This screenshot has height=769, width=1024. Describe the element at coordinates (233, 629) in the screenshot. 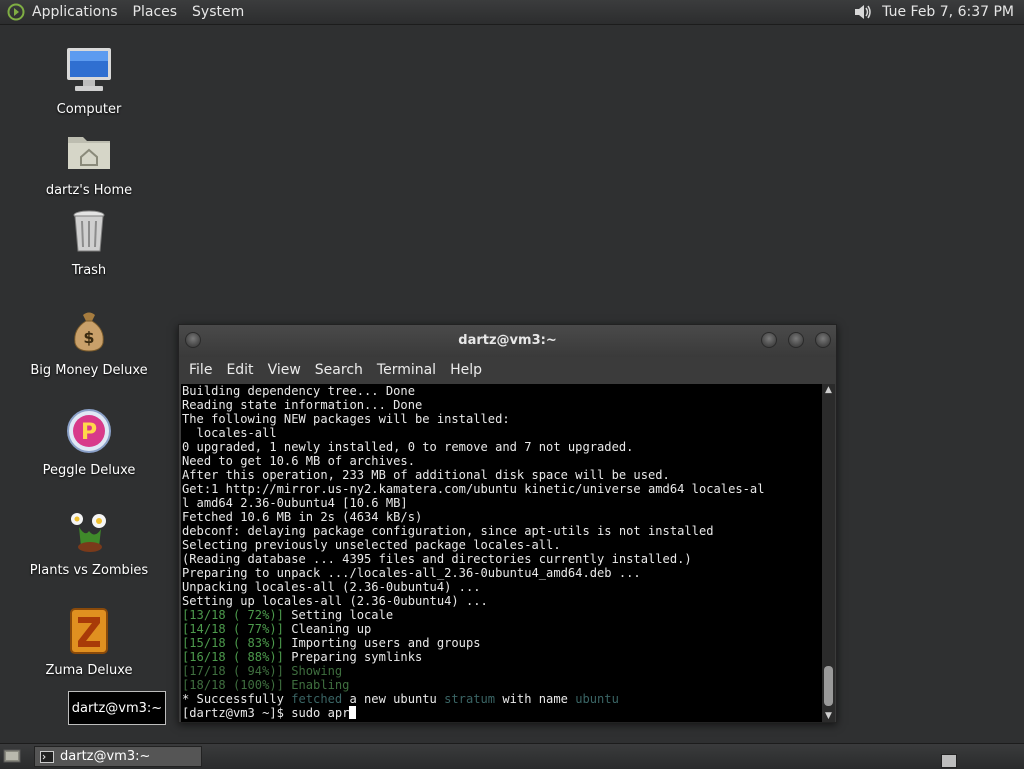

I see `progress-prefix: [14/18 ( 77%)]` at that location.